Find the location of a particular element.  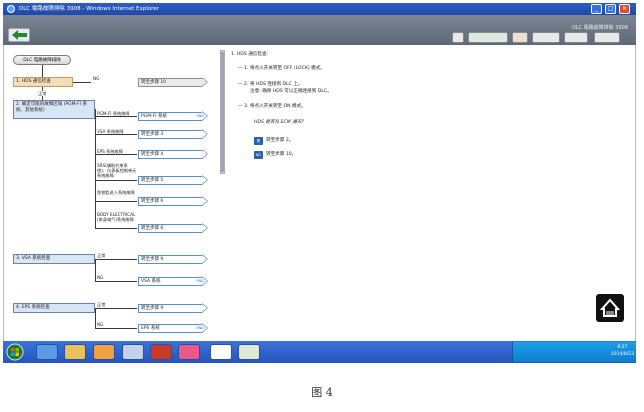

home-icon is located at coordinates (458, 37).